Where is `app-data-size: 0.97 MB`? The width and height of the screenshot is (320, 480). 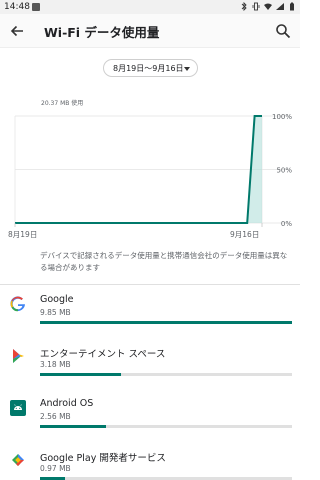 app-data-size: 0.97 MB is located at coordinates (55, 468).